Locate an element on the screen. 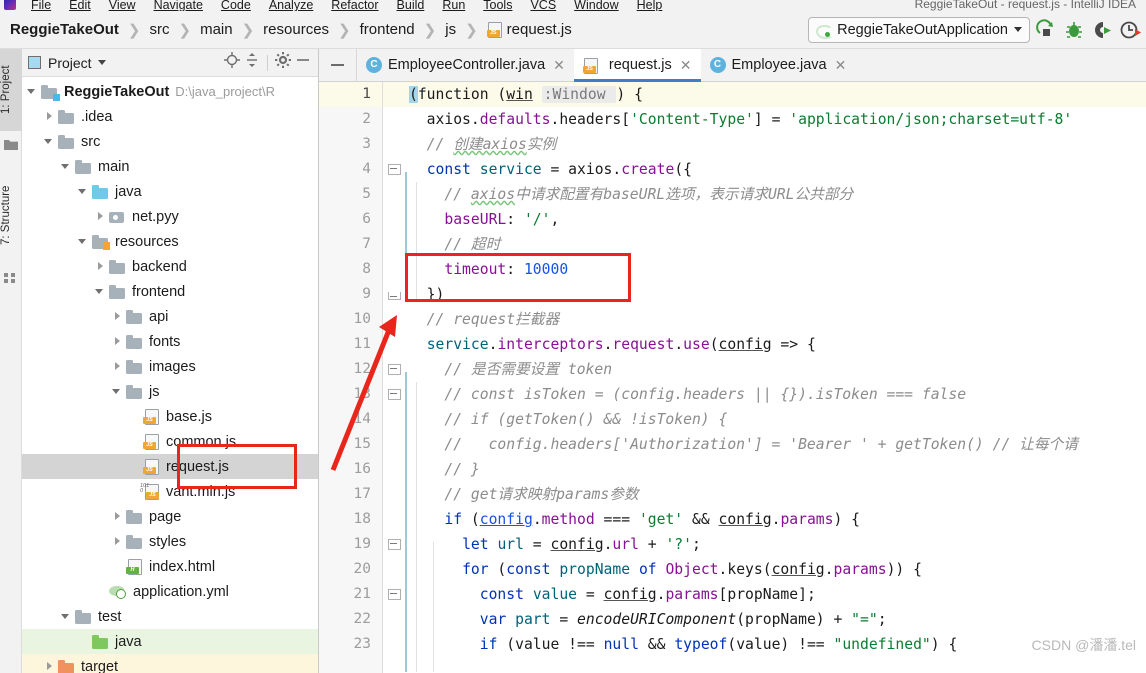 This screenshot has width=1146, height=673. tree-row-styles: styles is located at coordinates (170, 541).